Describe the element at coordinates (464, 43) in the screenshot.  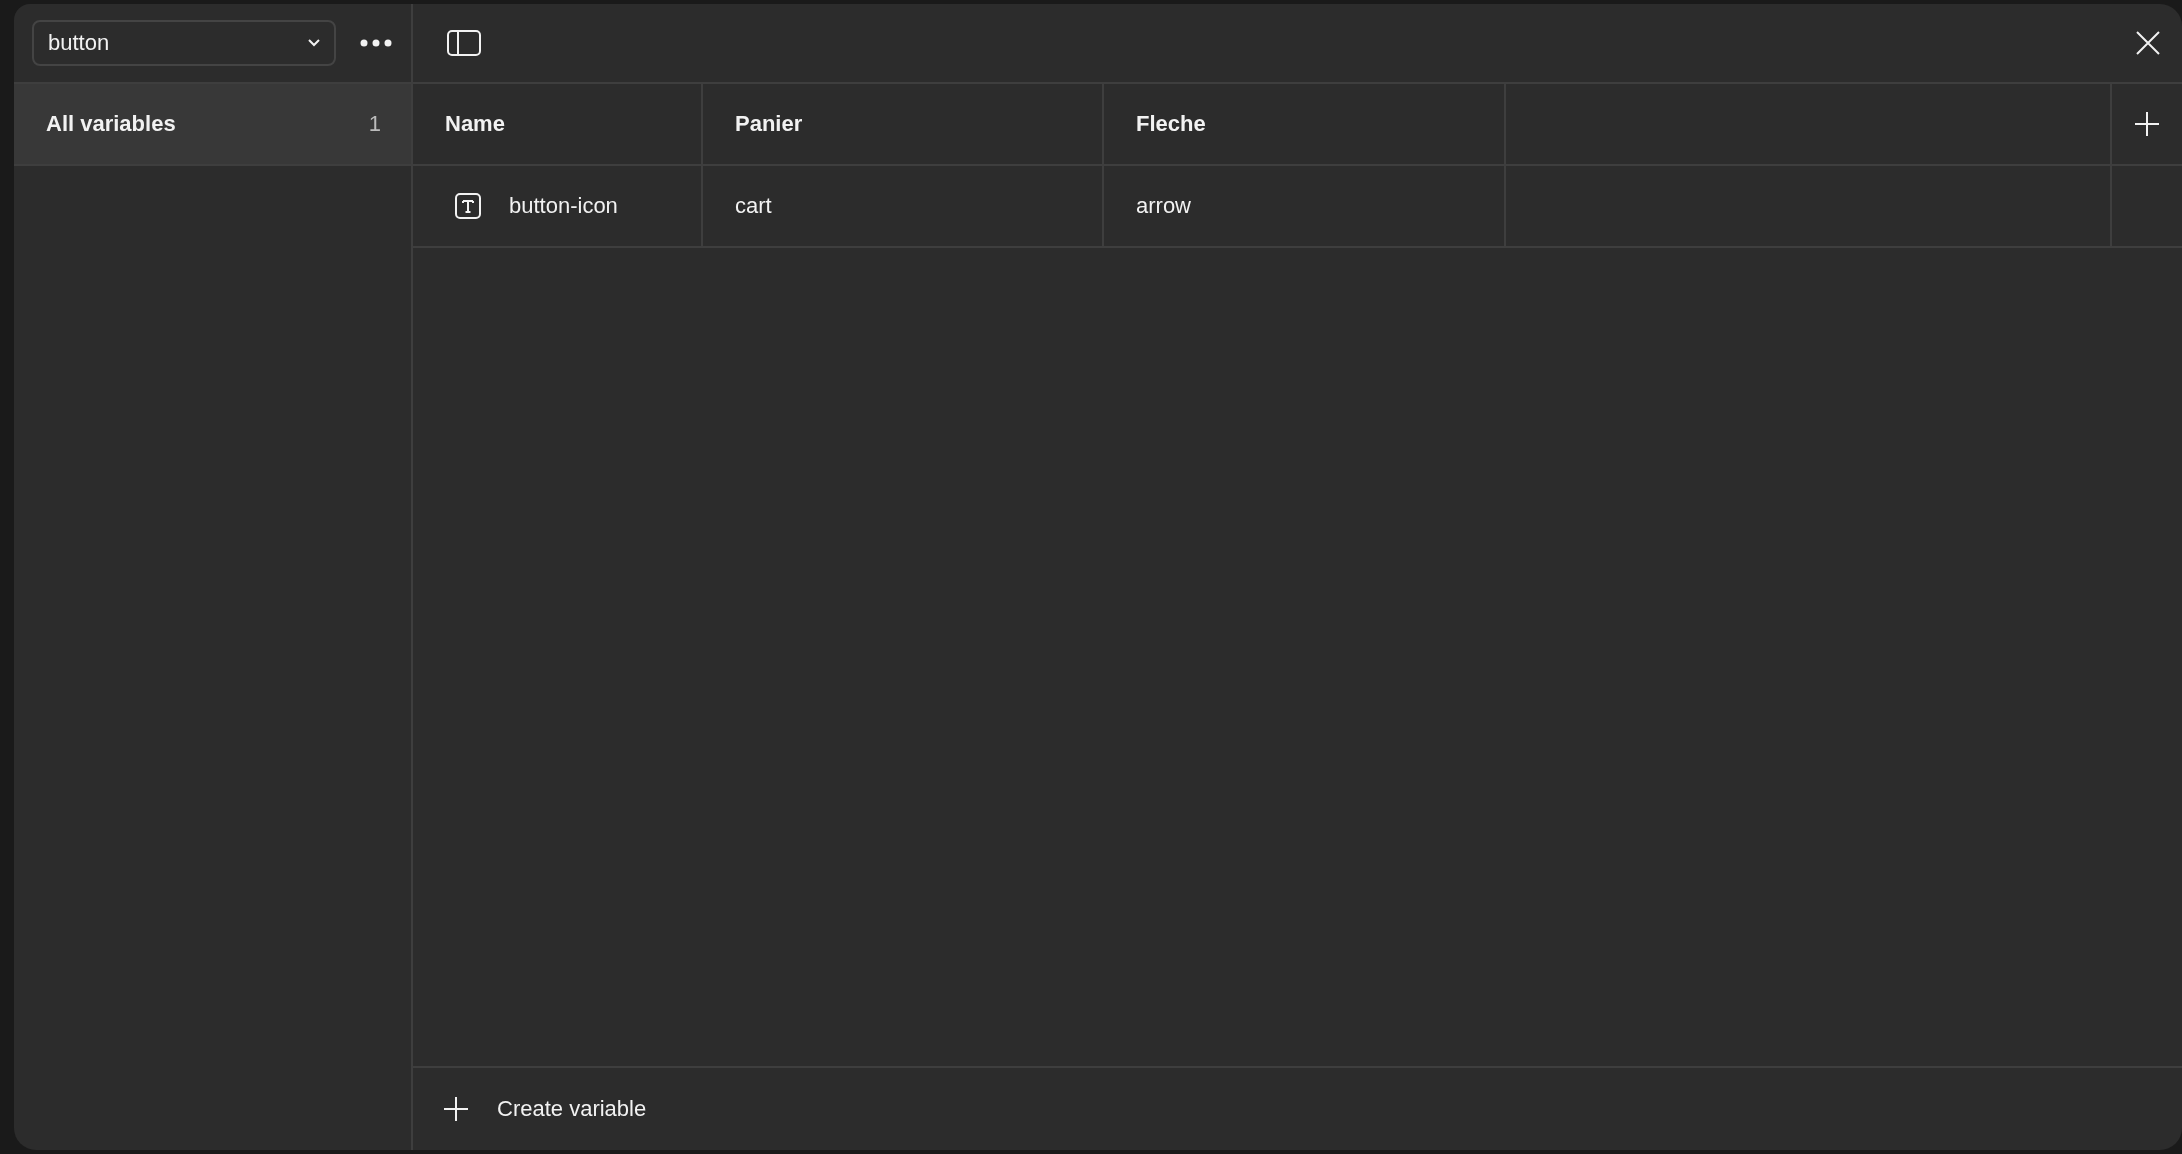
I see `sidebar-icon` at that location.